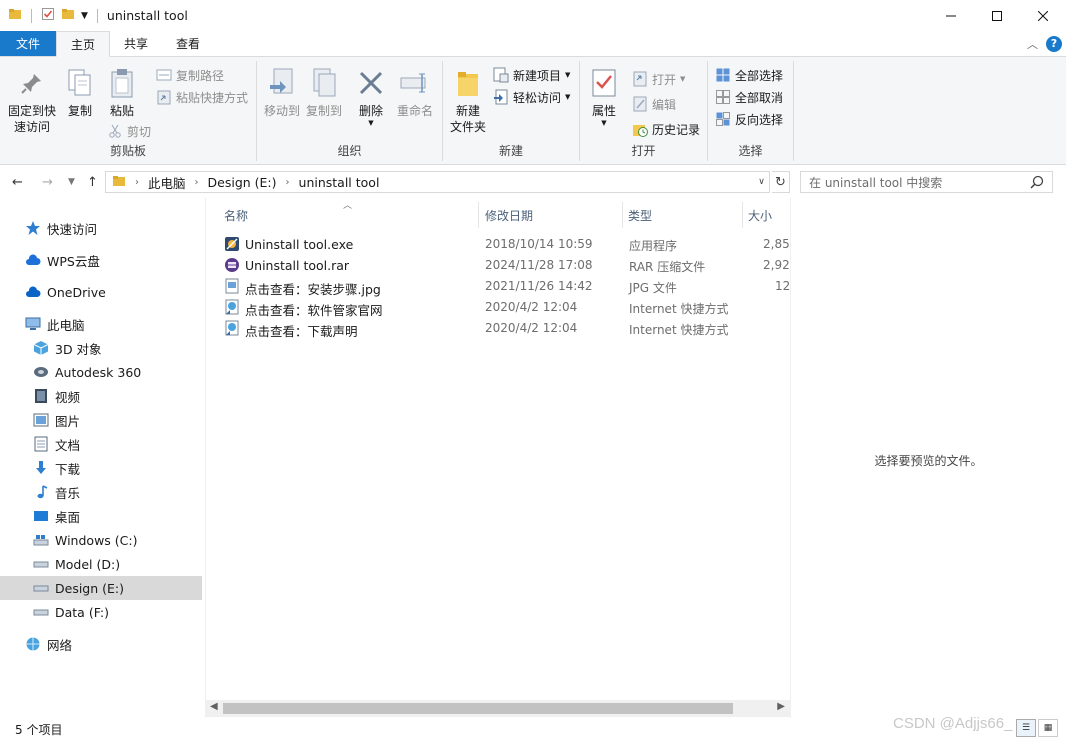  Describe the element at coordinates (101, 444) in the screenshot. I see `nav-item-documents: 文档` at that location.